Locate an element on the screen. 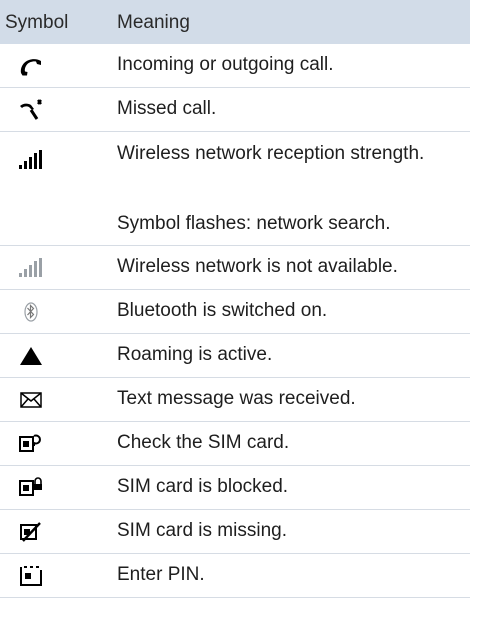 The width and height of the screenshot is (500, 629). header-symbol: Symbol is located at coordinates (37, 22).